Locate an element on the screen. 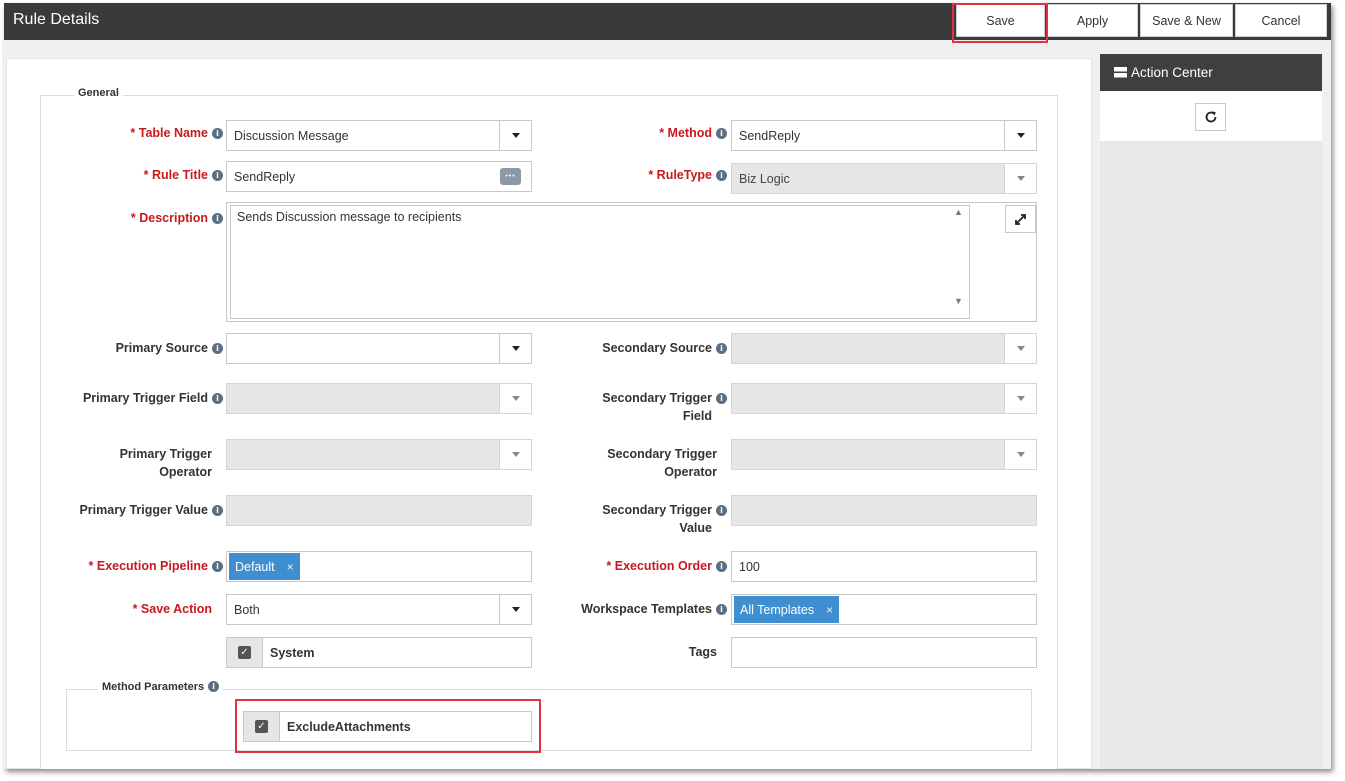 The width and height of the screenshot is (1345, 781). workspace-templates-tag: All Templates × is located at coordinates (787, 609).